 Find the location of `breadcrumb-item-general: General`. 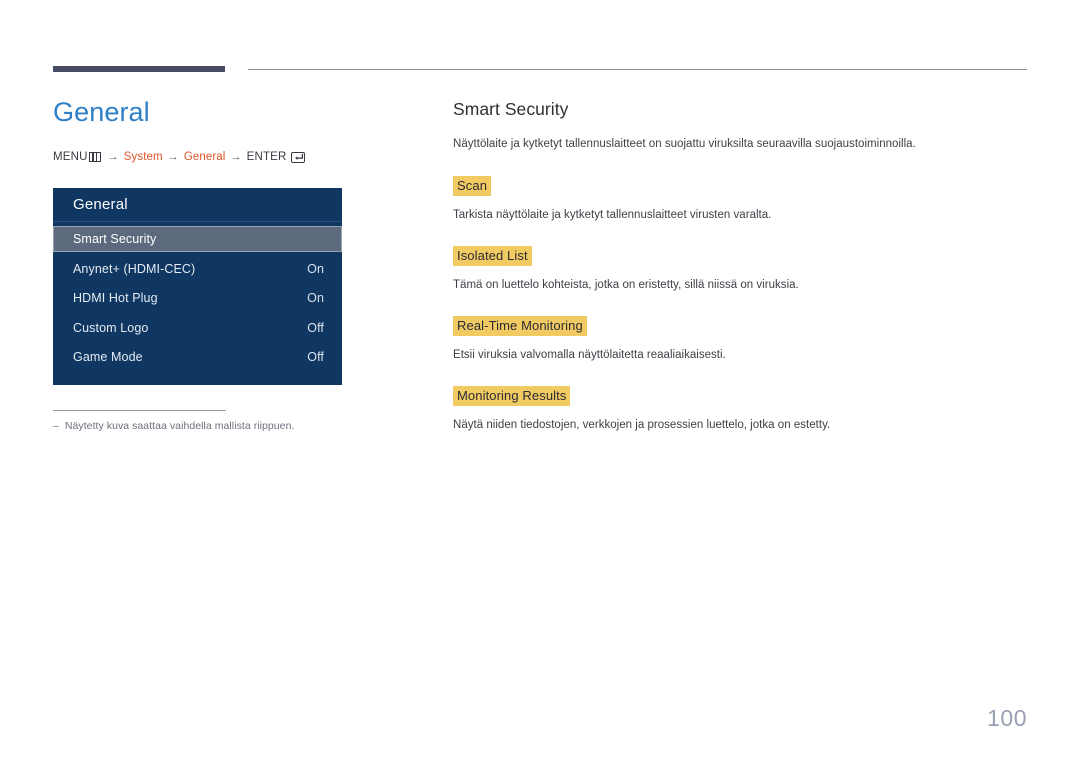

breadcrumb-item-general: General is located at coordinates (204, 157).